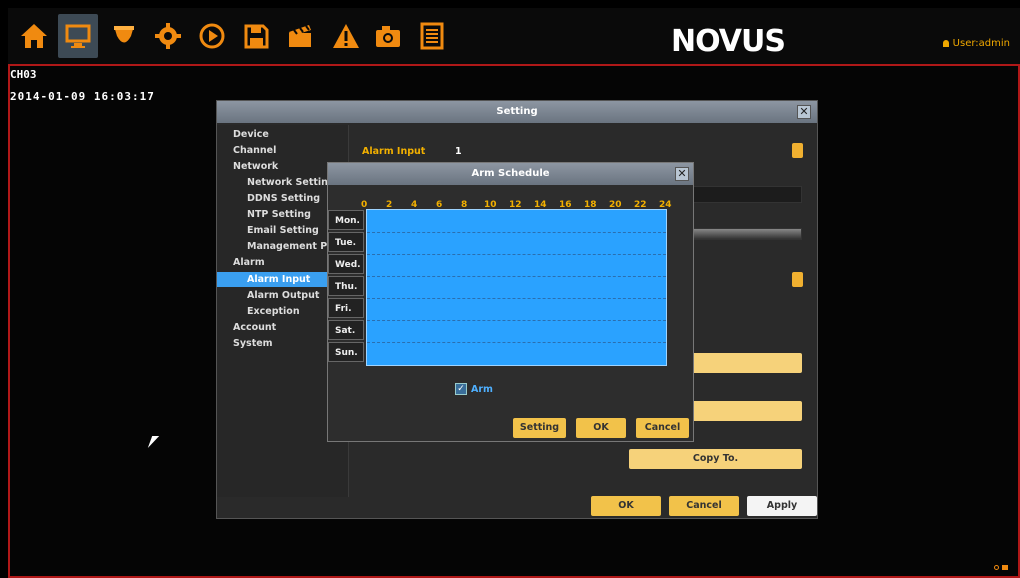 Image resolution: width=1020 pixels, height=578 pixels. Describe the element at coordinates (626, 506) in the screenshot. I see `setting-ok-button: OK` at that location.